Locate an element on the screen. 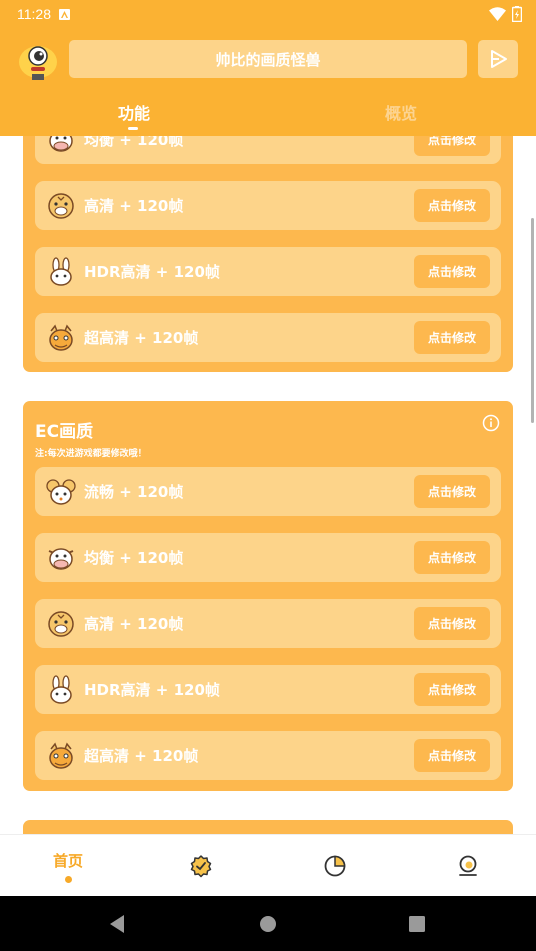 The image size is (536, 951). play-icon is located at coordinates (499, 59).